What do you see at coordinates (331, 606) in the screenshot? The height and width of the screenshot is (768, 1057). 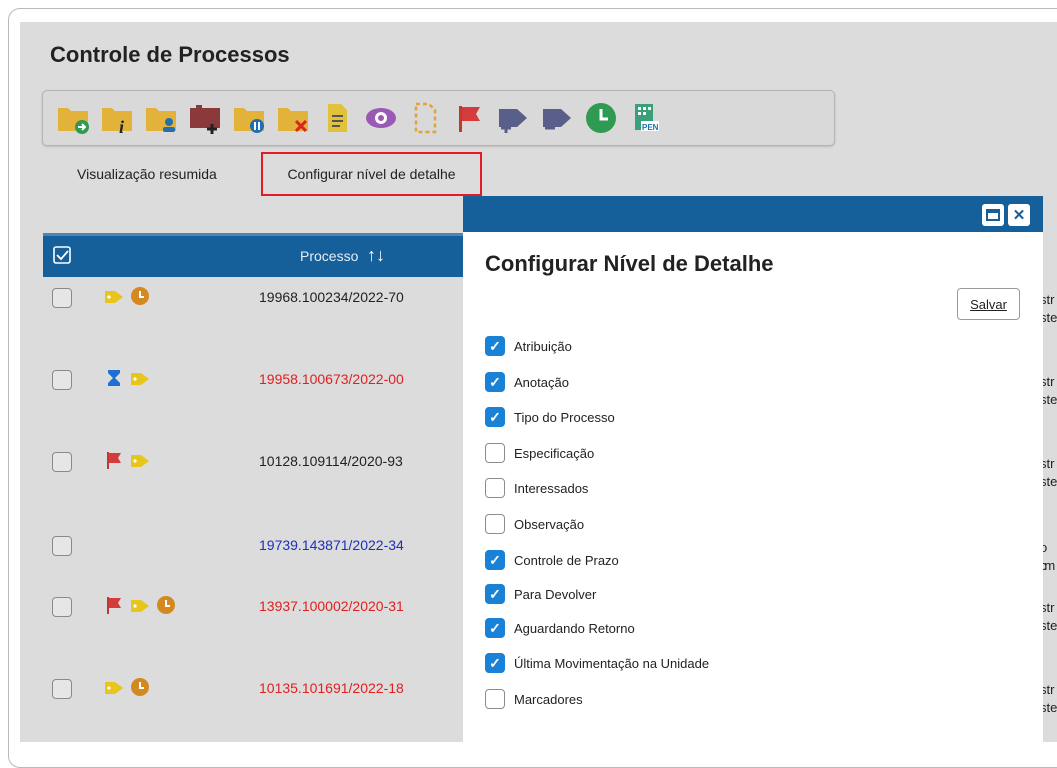 I see `process-number-link: 13937.100002/2020-31` at bounding box center [331, 606].